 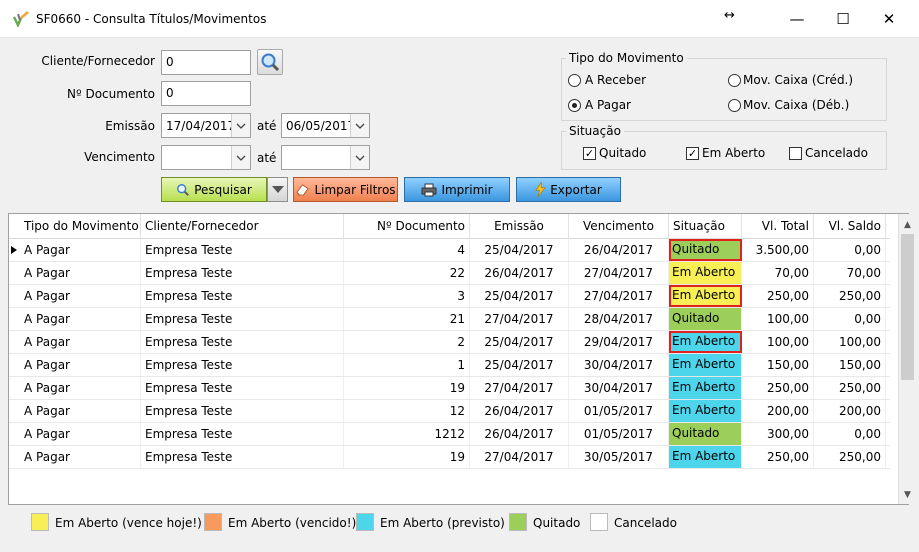 What do you see at coordinates (213, 522) in the screenshot?
I see `legend-swatch-vencido` at bounding box center [213, 522].